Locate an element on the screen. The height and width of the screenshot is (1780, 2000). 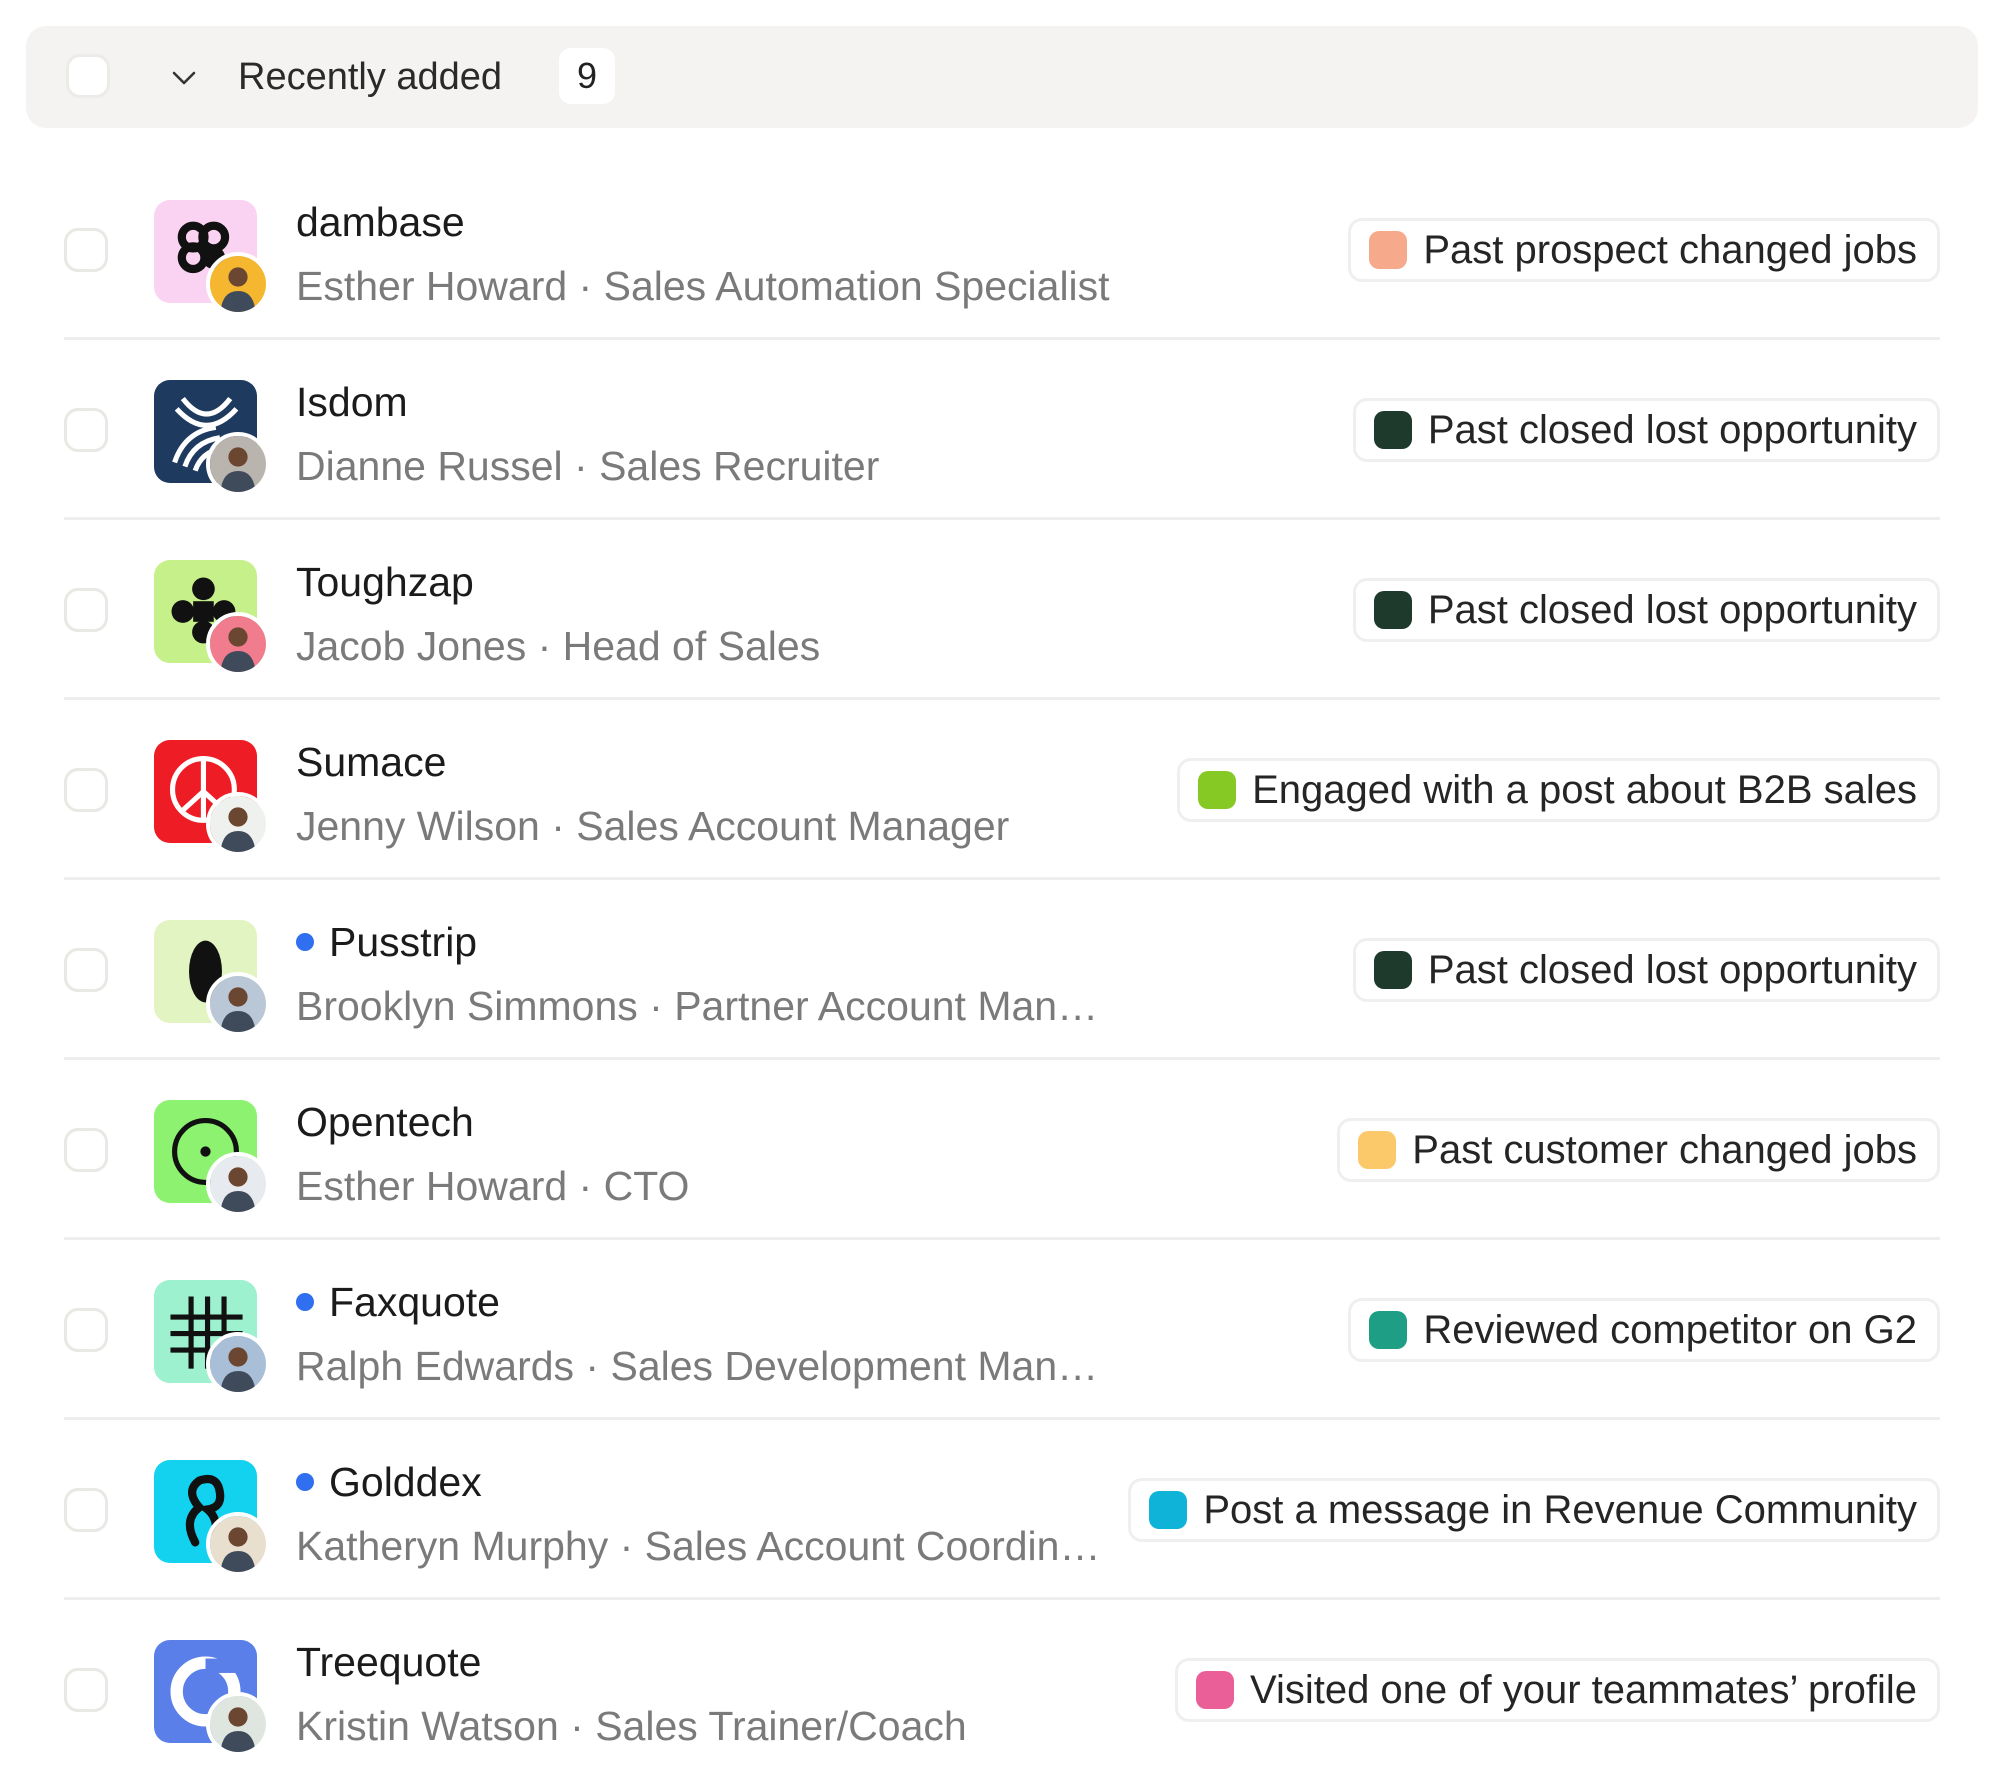
signal-tag: Past customer changed jobs is located at coordinates (1638, 1150).